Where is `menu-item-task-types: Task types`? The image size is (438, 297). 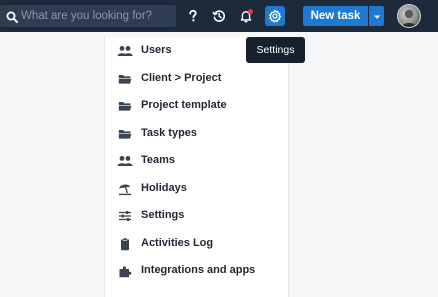
menu-item-task-types: Task types is located at coordinates (196, 134).